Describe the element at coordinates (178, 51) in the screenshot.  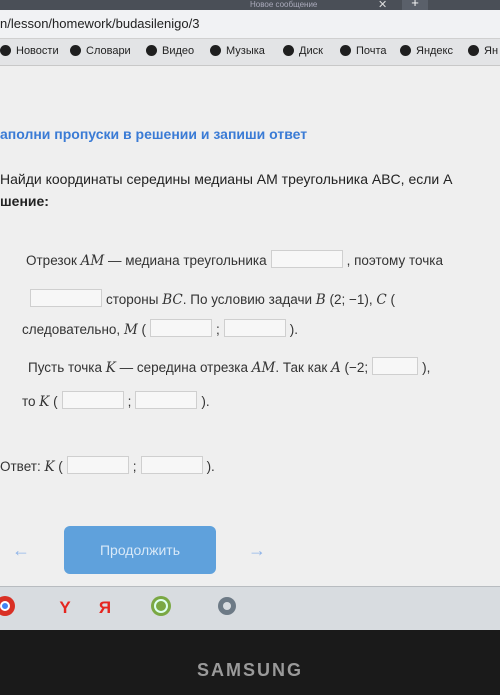
I see `bookmark-label: Видео` at that location.